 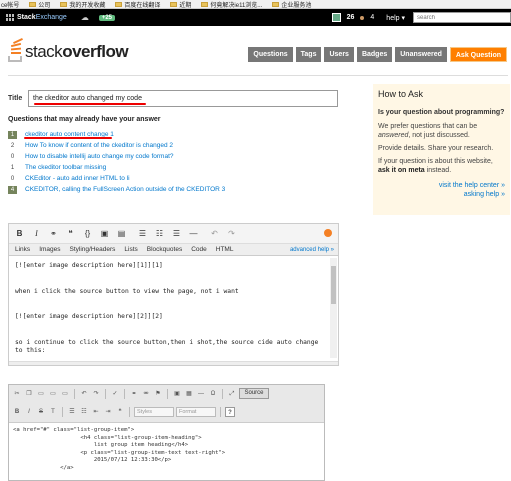 What do you see at coordinates (176, 233) in the screenshot?
I see `heading-icon: ☰` at bounding box center [176, 233].